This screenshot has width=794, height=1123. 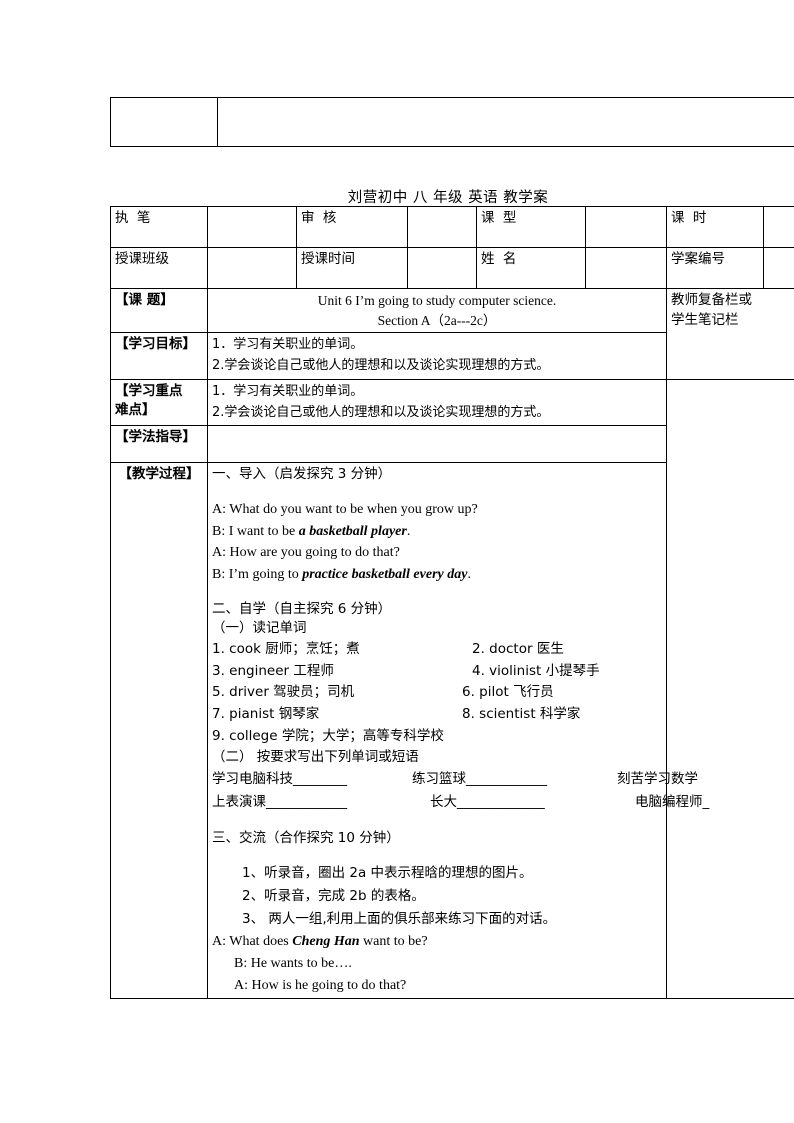 What do you see at coordinates (352, 268) in the screenshot?
I see `meta-label-date: 授课时间` at bounding box center [352, 268].